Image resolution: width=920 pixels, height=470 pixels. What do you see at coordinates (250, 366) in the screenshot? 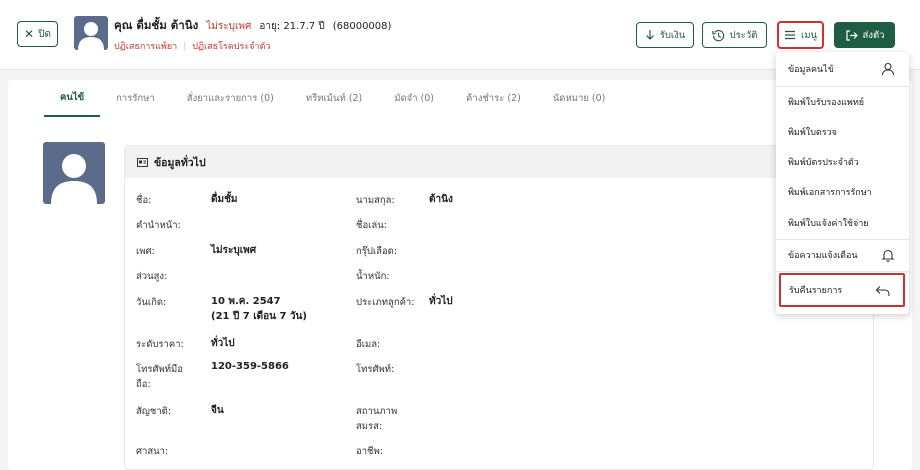
I see `value-mobile: 120-359-5866` at bounding box center [250, 366].